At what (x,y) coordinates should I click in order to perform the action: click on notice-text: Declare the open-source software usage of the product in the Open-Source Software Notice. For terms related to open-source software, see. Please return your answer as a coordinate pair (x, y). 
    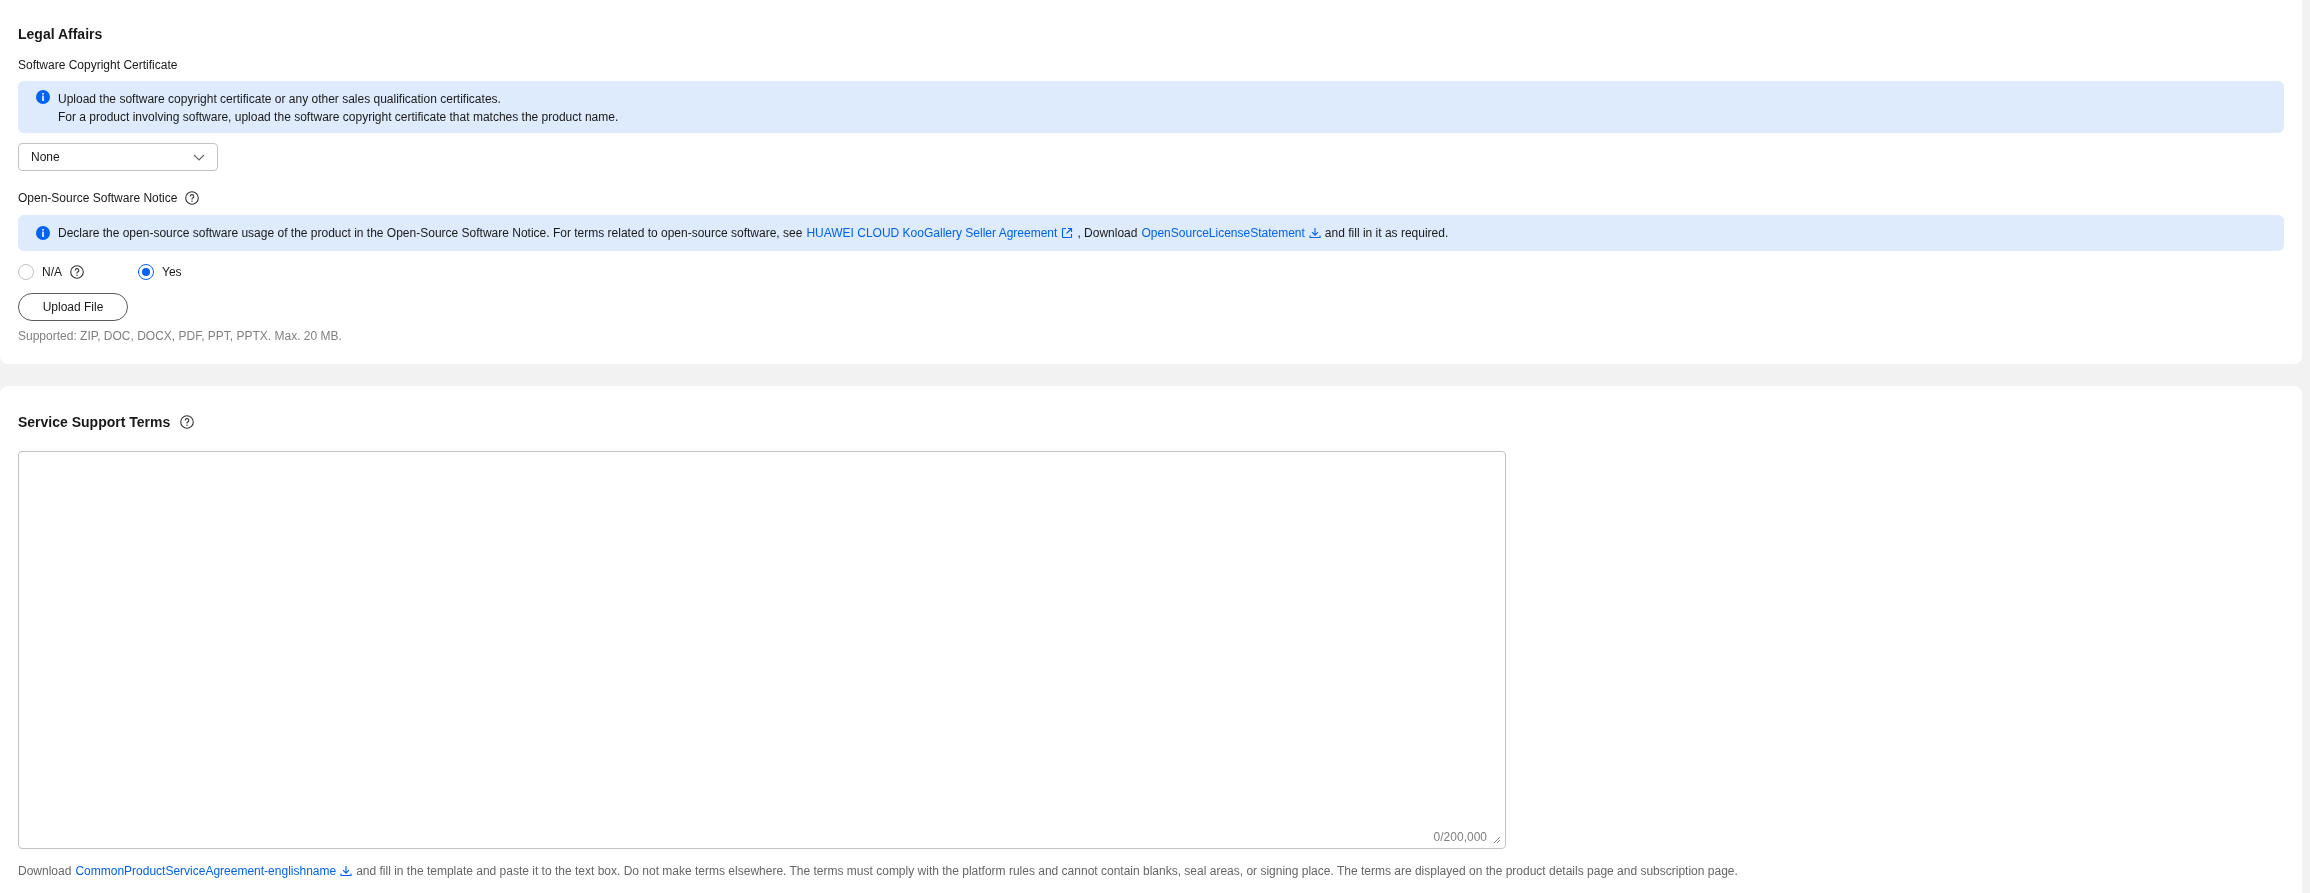
    Looking at the image, I should click on (430, 233).